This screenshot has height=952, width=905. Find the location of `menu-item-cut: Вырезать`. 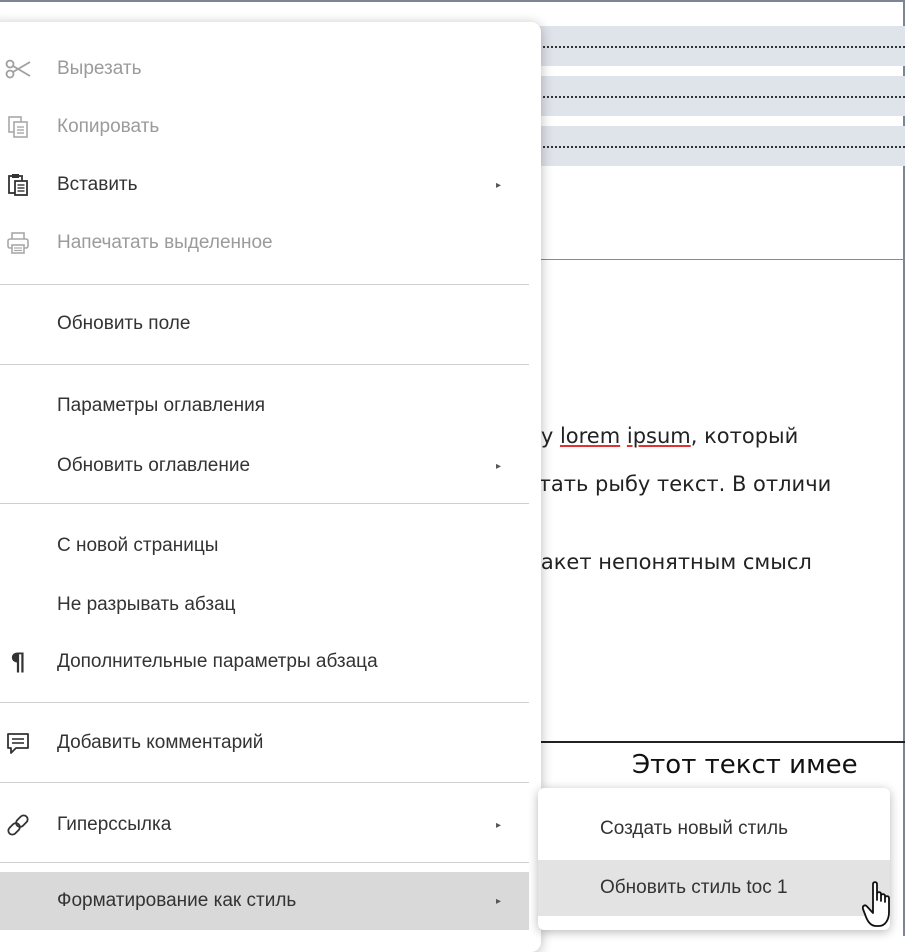

menu-item-cut: Вырезать is located at coordinates (264, 69).